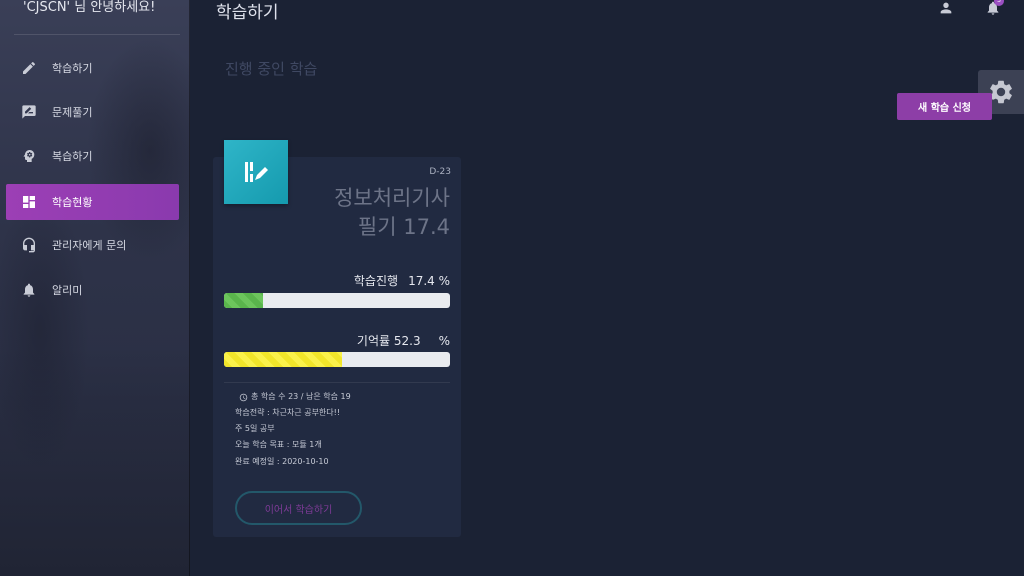 The width and height of the screenshot is (1024, 576). Describe the element at coordinates (282, 461) in the screenshot. I see `info-end-date: 완료 예정일 : 2020-10-10` at that location.